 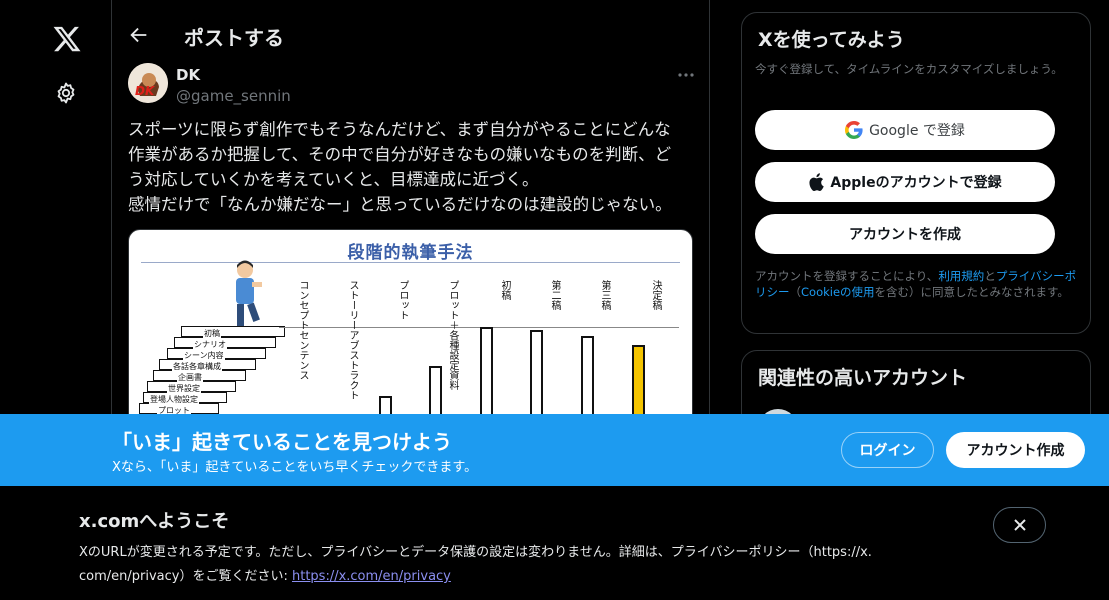 I want to click on signup-card-subtitle: 今すぐ登録して、タイムラインをカスタマイズしましょう。, so click(x=909, y=69).